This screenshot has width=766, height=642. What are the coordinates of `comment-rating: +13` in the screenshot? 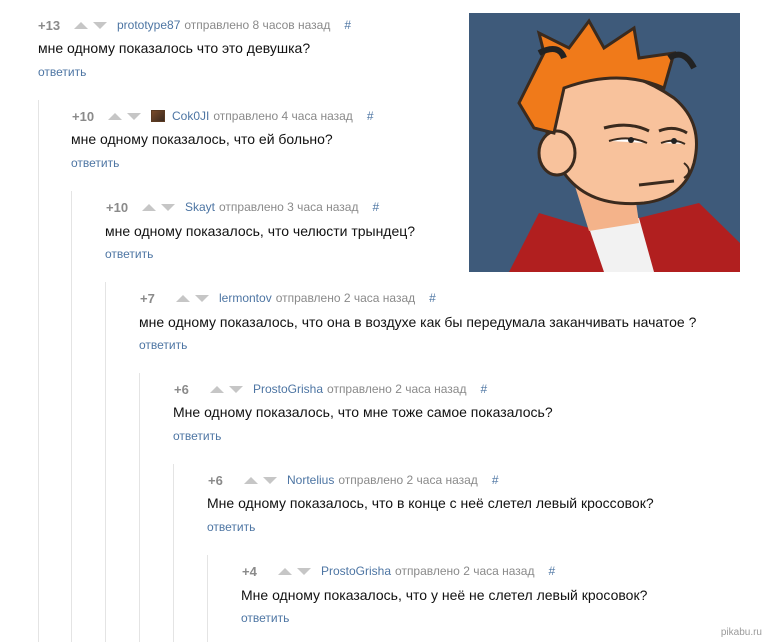 It's located at (49, 25).